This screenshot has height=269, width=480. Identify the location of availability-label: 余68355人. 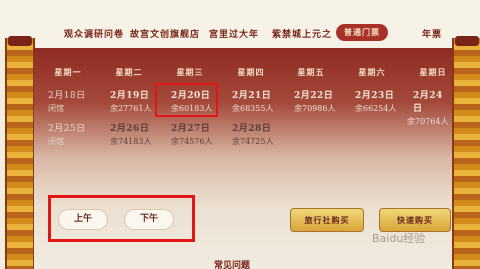
(253, 108).